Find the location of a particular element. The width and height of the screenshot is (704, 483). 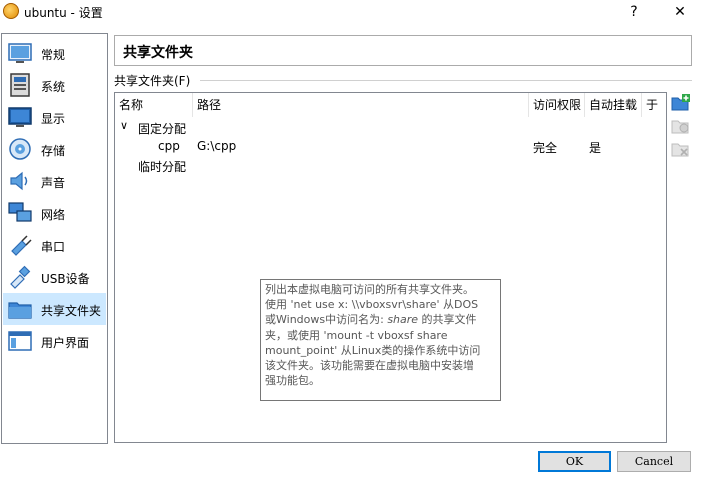

row-name: 固定分配 is located at coordinates (162, 129).